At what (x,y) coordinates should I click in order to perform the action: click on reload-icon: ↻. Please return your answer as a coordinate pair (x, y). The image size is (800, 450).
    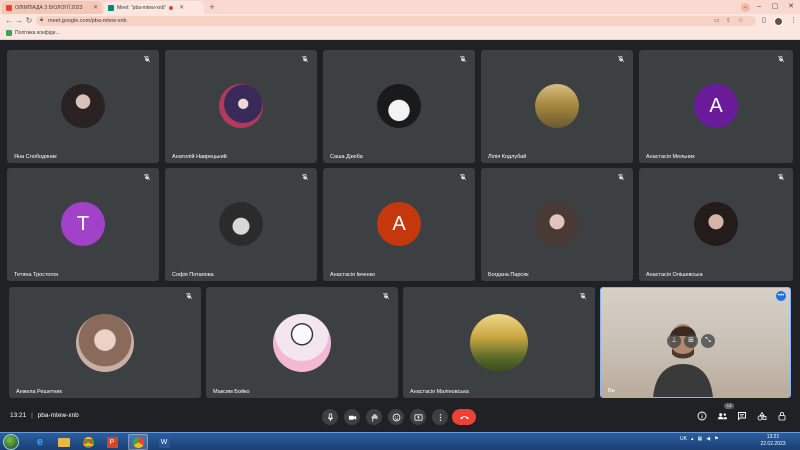
    Looking at the image, I should click on (29, 21).